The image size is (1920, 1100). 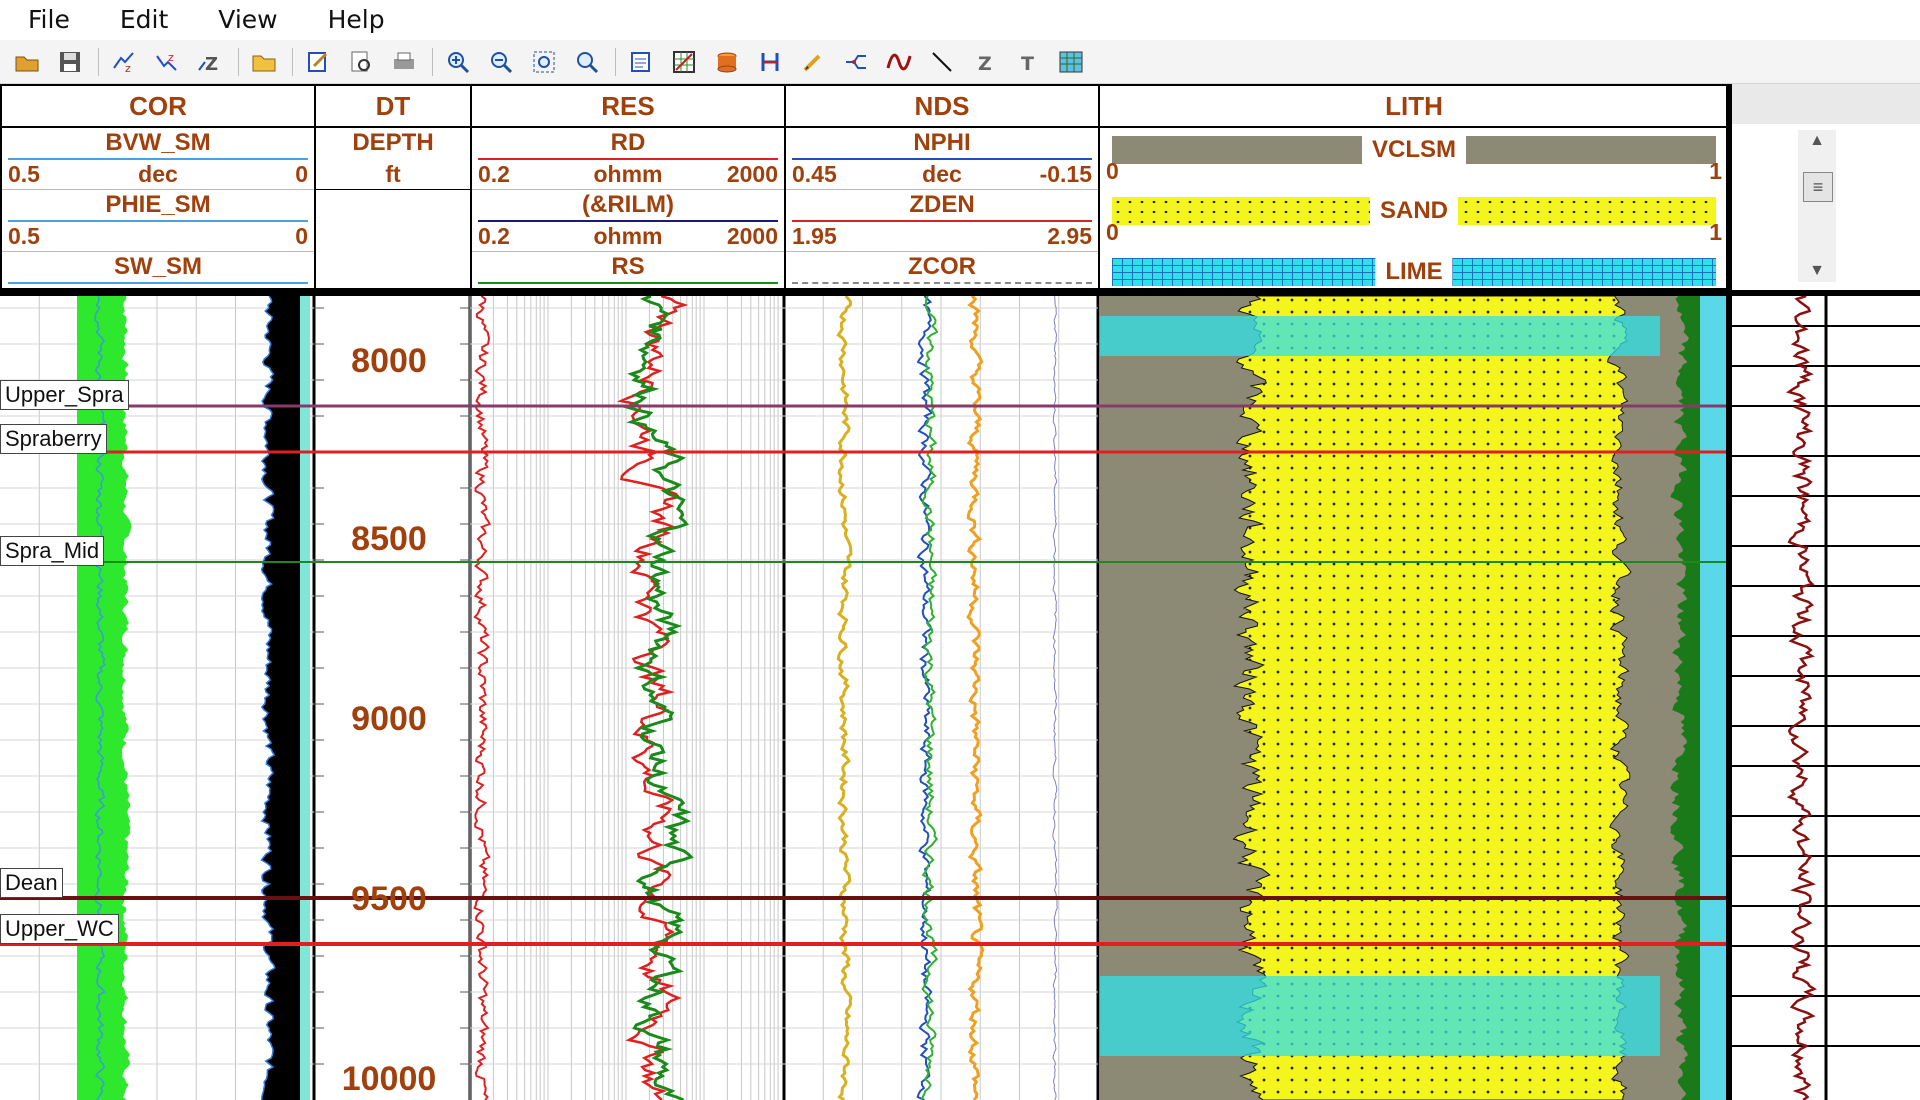 What do you see at coordinates (210, 62) in the screenshot?
I see `z-arrow-icon: Z` at bounding box center [210, 62].